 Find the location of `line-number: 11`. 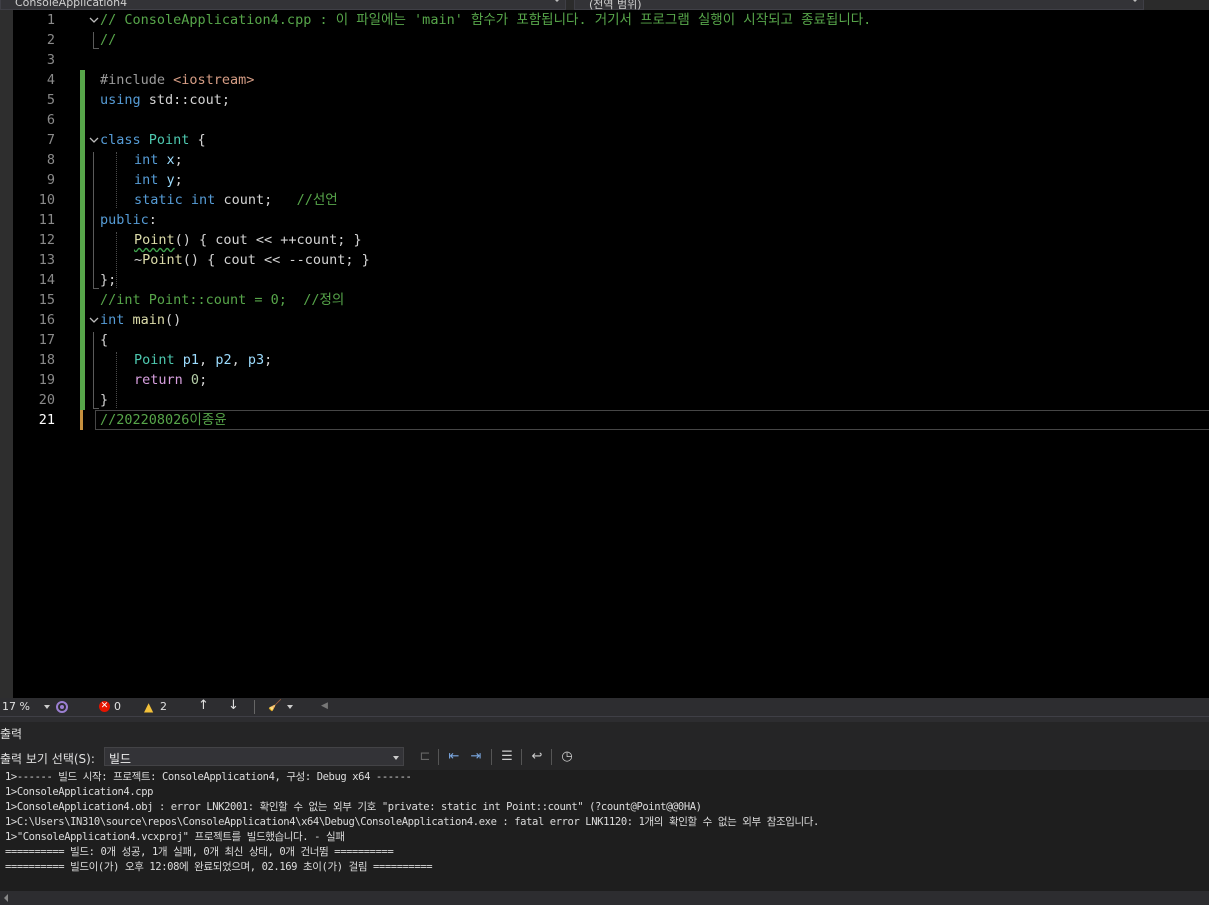

line-number: 11 is located at coordinates (46, 220).